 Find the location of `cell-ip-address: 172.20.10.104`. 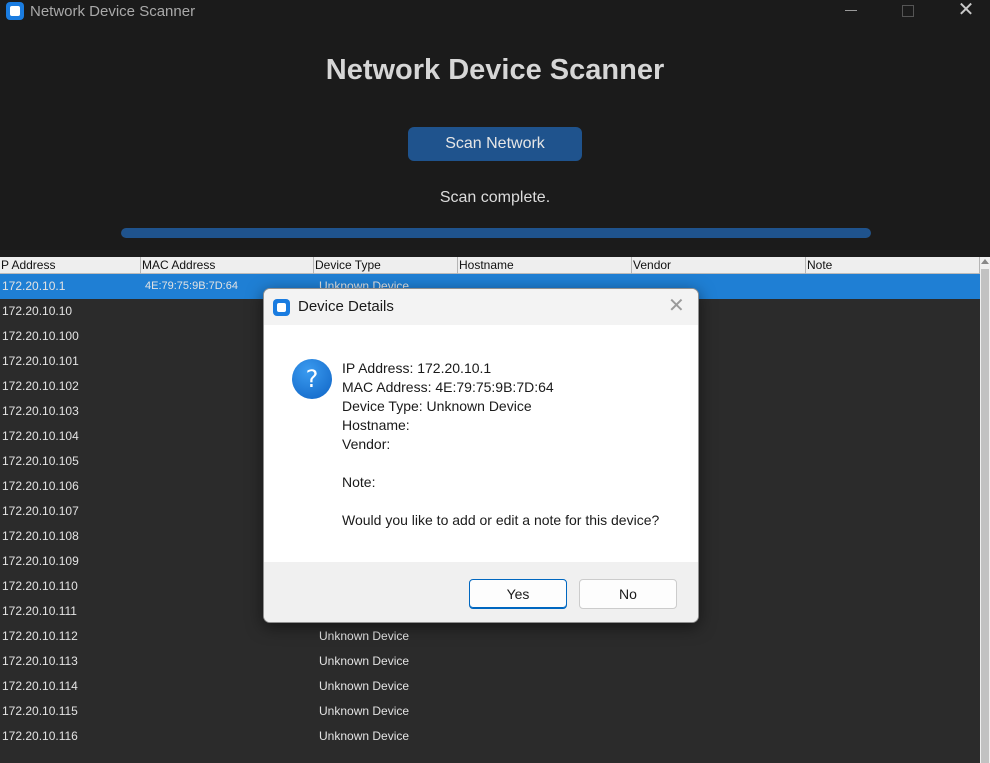

cell-ip-address: 172.20.10.104 is located at coordinates (40, 436).